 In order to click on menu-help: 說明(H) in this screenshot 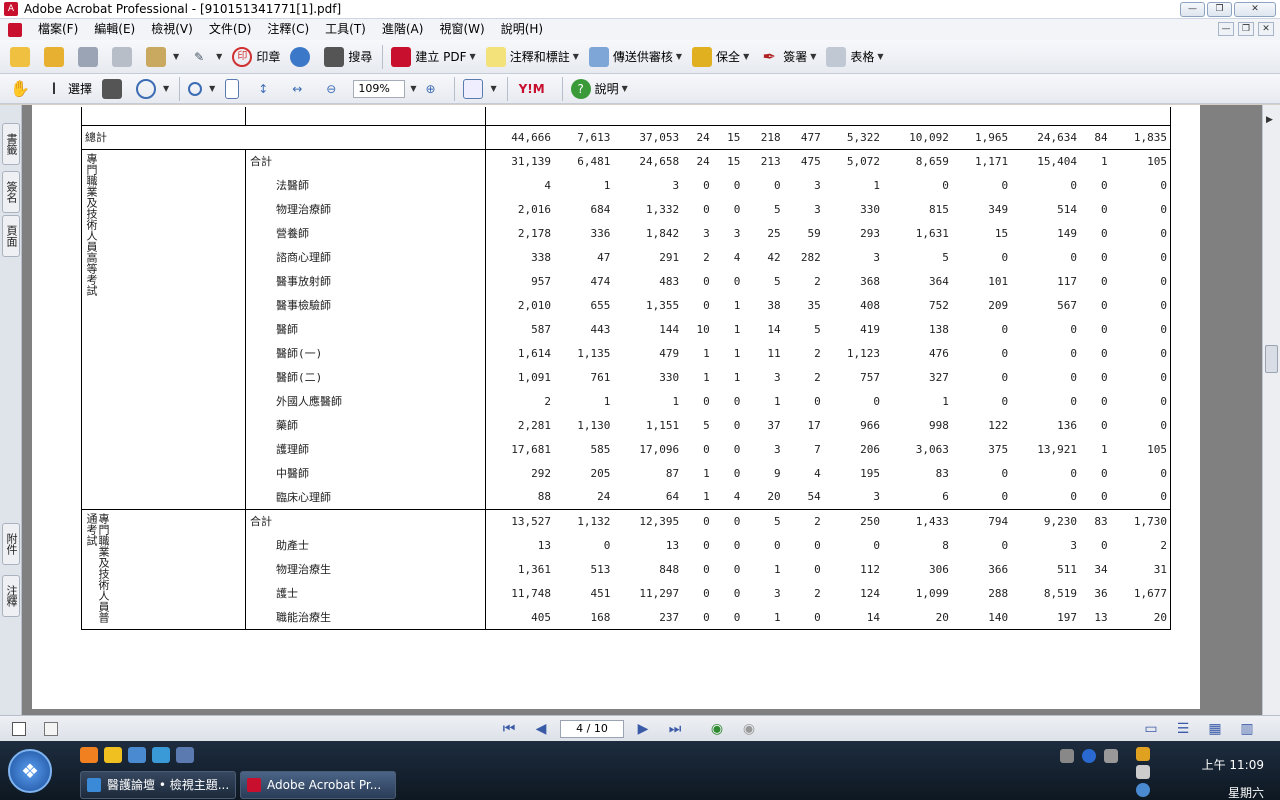, I will do `click(522, 29)`.